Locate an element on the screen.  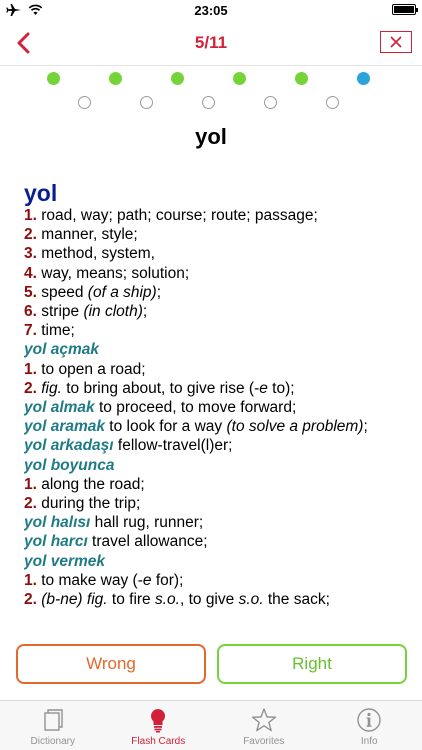
tab-favorites: Favorites is located at coordinates (264, 725).